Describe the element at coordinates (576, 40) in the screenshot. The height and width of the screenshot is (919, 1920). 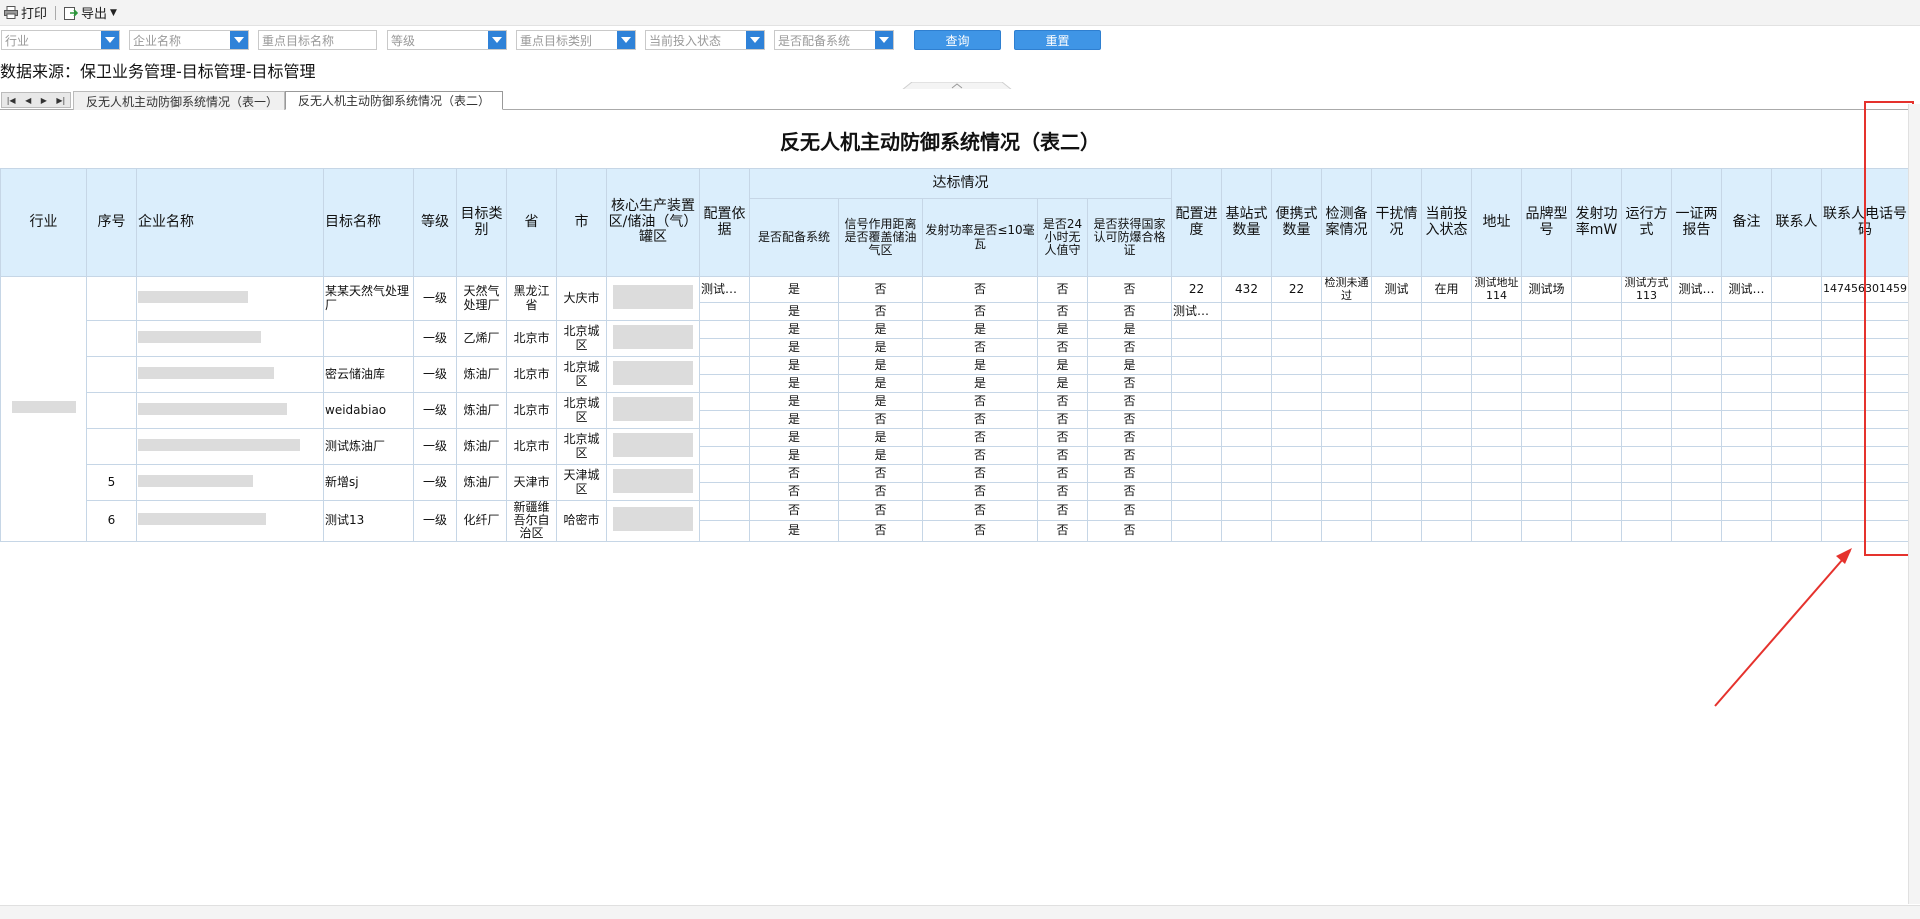
I see `target-type-select: 重点目标类别` at that location.